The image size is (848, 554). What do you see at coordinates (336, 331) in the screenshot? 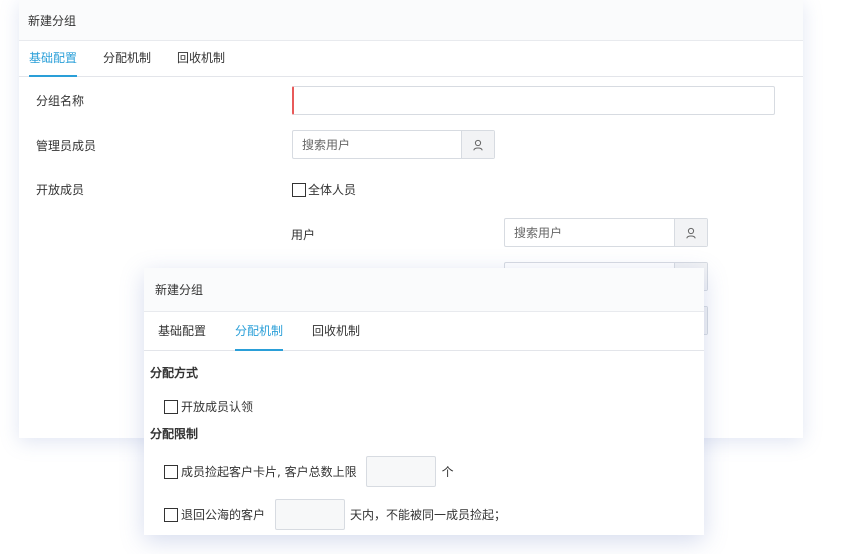
I see `front-tab-recycle: 回收机制` at bounding box center [336, 331].